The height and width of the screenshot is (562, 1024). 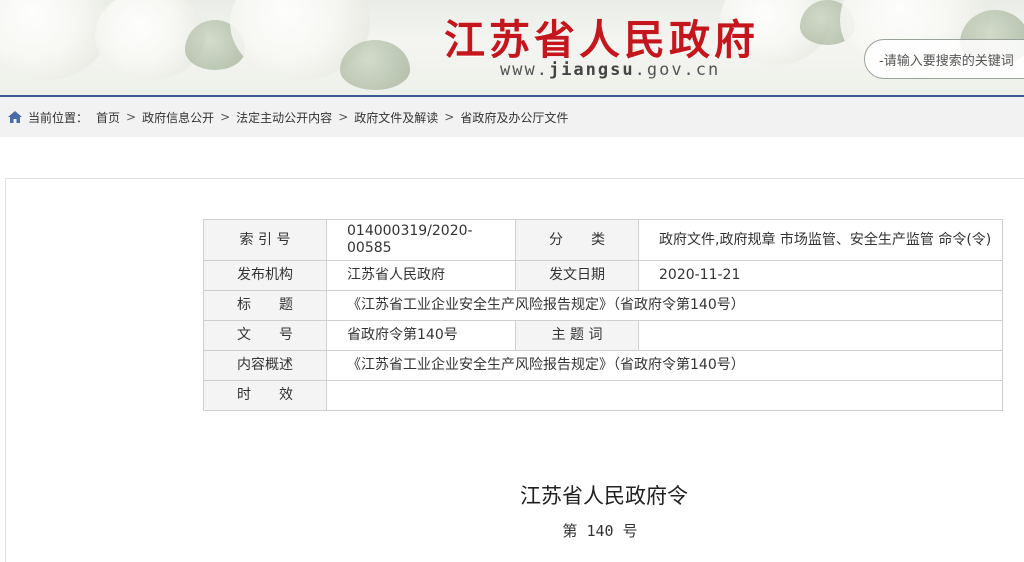 What do you see at coordinates (108, 117) in the screenshot?
I see `breadcrumb-item-home: 首页` at bounding box center [108, 117].